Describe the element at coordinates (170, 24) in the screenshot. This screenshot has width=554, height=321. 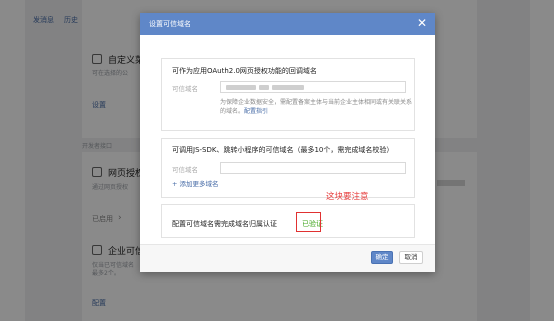
I see `dialog-title: 设置可信域名` at that location.